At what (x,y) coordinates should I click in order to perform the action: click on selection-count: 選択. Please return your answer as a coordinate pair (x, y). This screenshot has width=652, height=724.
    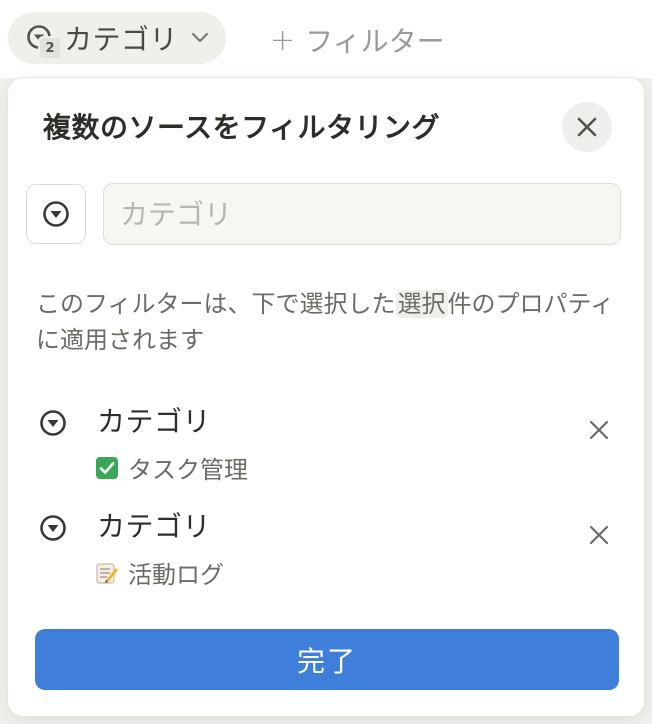
    Looking at the image, I should click on (421, 304).